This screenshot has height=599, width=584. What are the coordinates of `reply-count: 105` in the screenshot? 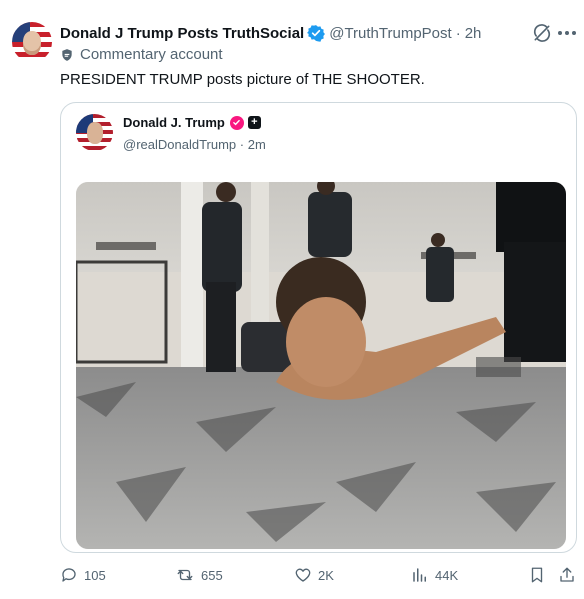 It's located at (95, 575).